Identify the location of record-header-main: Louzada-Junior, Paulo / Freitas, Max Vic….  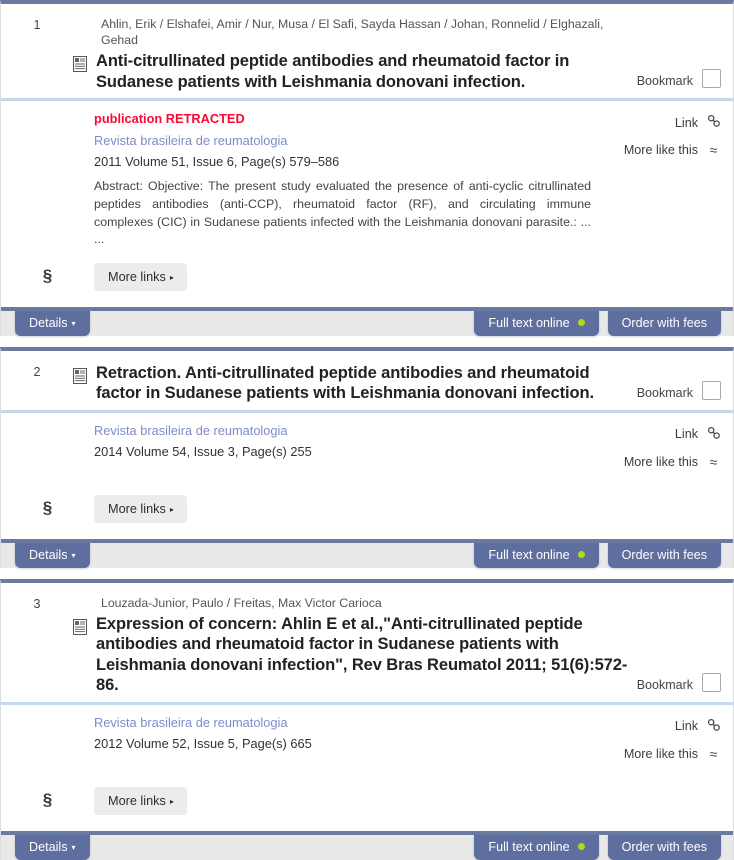
(355, 645).